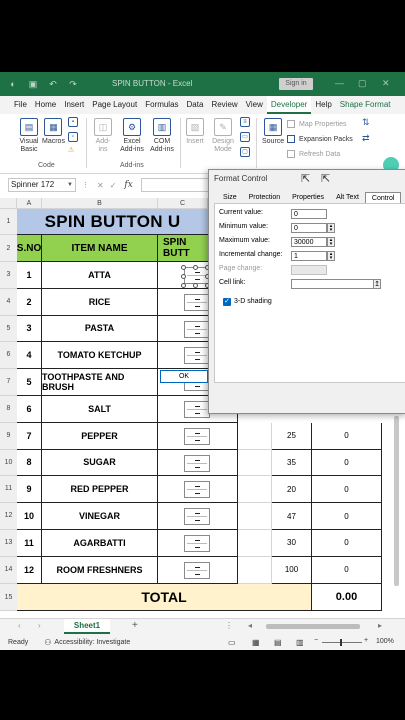 The height and width of the screenshot is (720, 405). Describe the element at coordinates (229, 625) in the screenshot. I see `sheet-options-icon: ⋮` at that location.